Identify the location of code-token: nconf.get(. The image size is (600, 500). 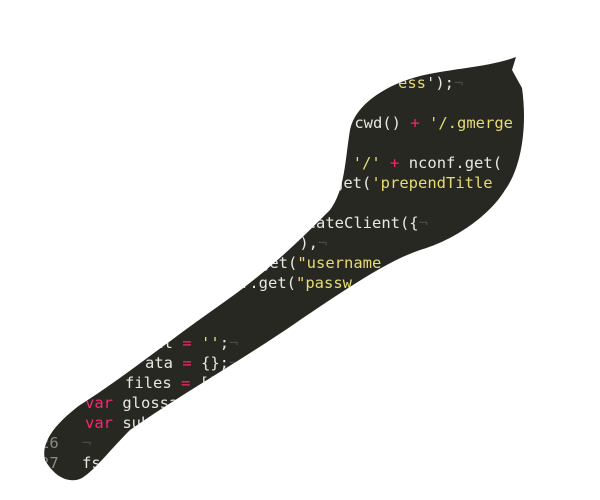
(451, 163).